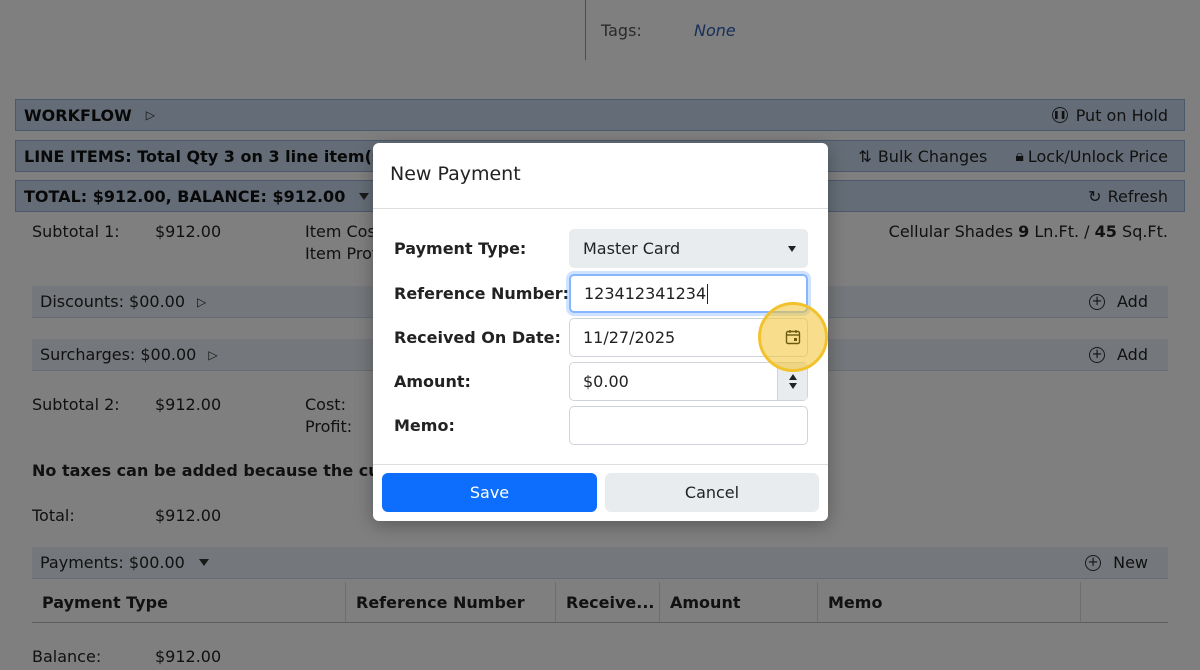 The image size is (1200, 670). What do you see at coordinates (792, 386) in the screenshot?
I see `spin-down-icon` at bounding box center [792, 386].